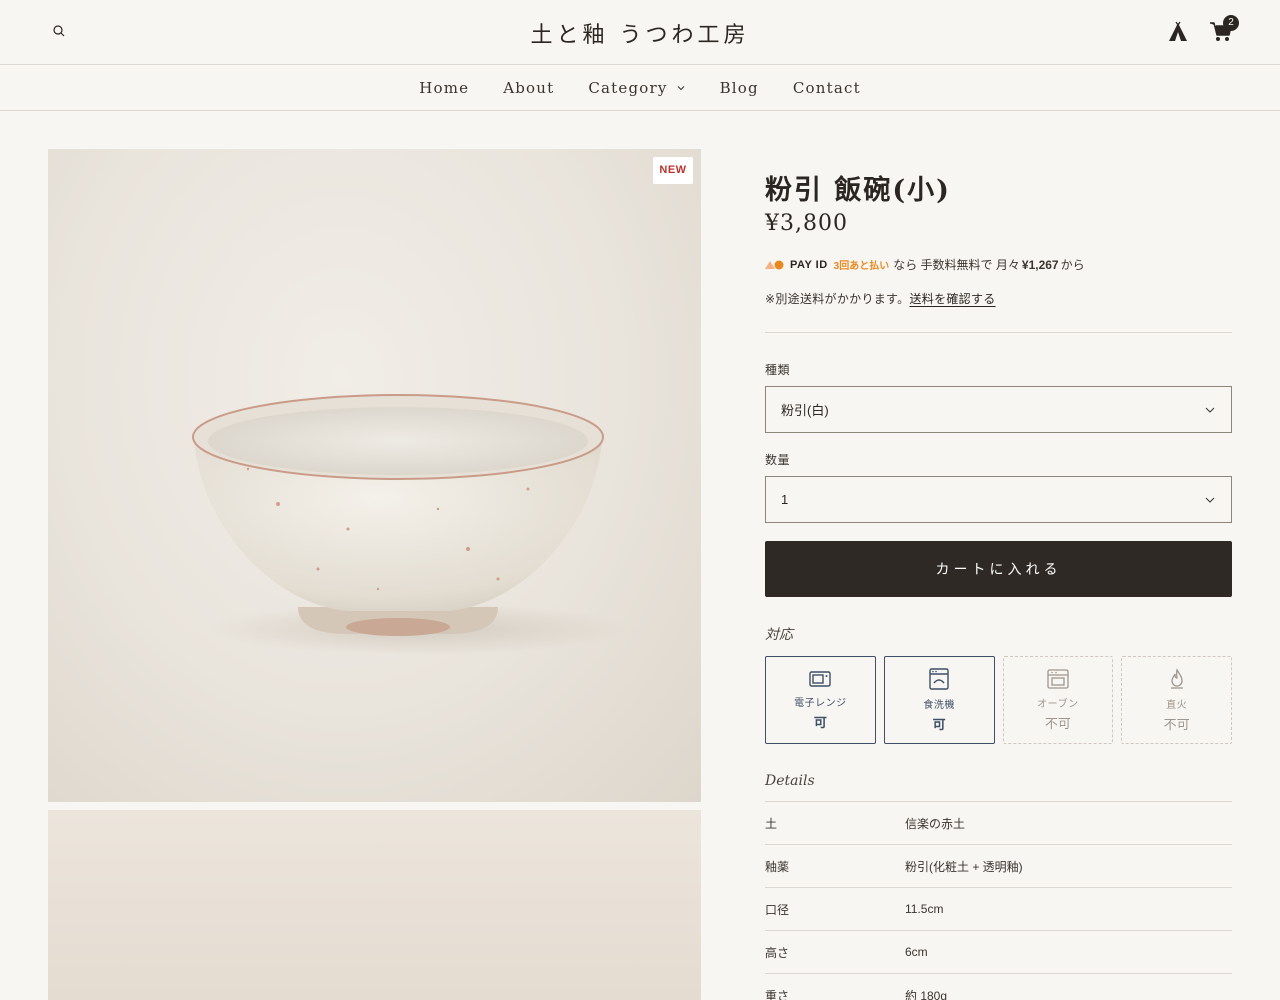 The width and height of the screenshot is (1280, 1000). Describe the element at coordinates (820, 703) in the screenshot. I see `tile-name: 電子レンジ` at that location.